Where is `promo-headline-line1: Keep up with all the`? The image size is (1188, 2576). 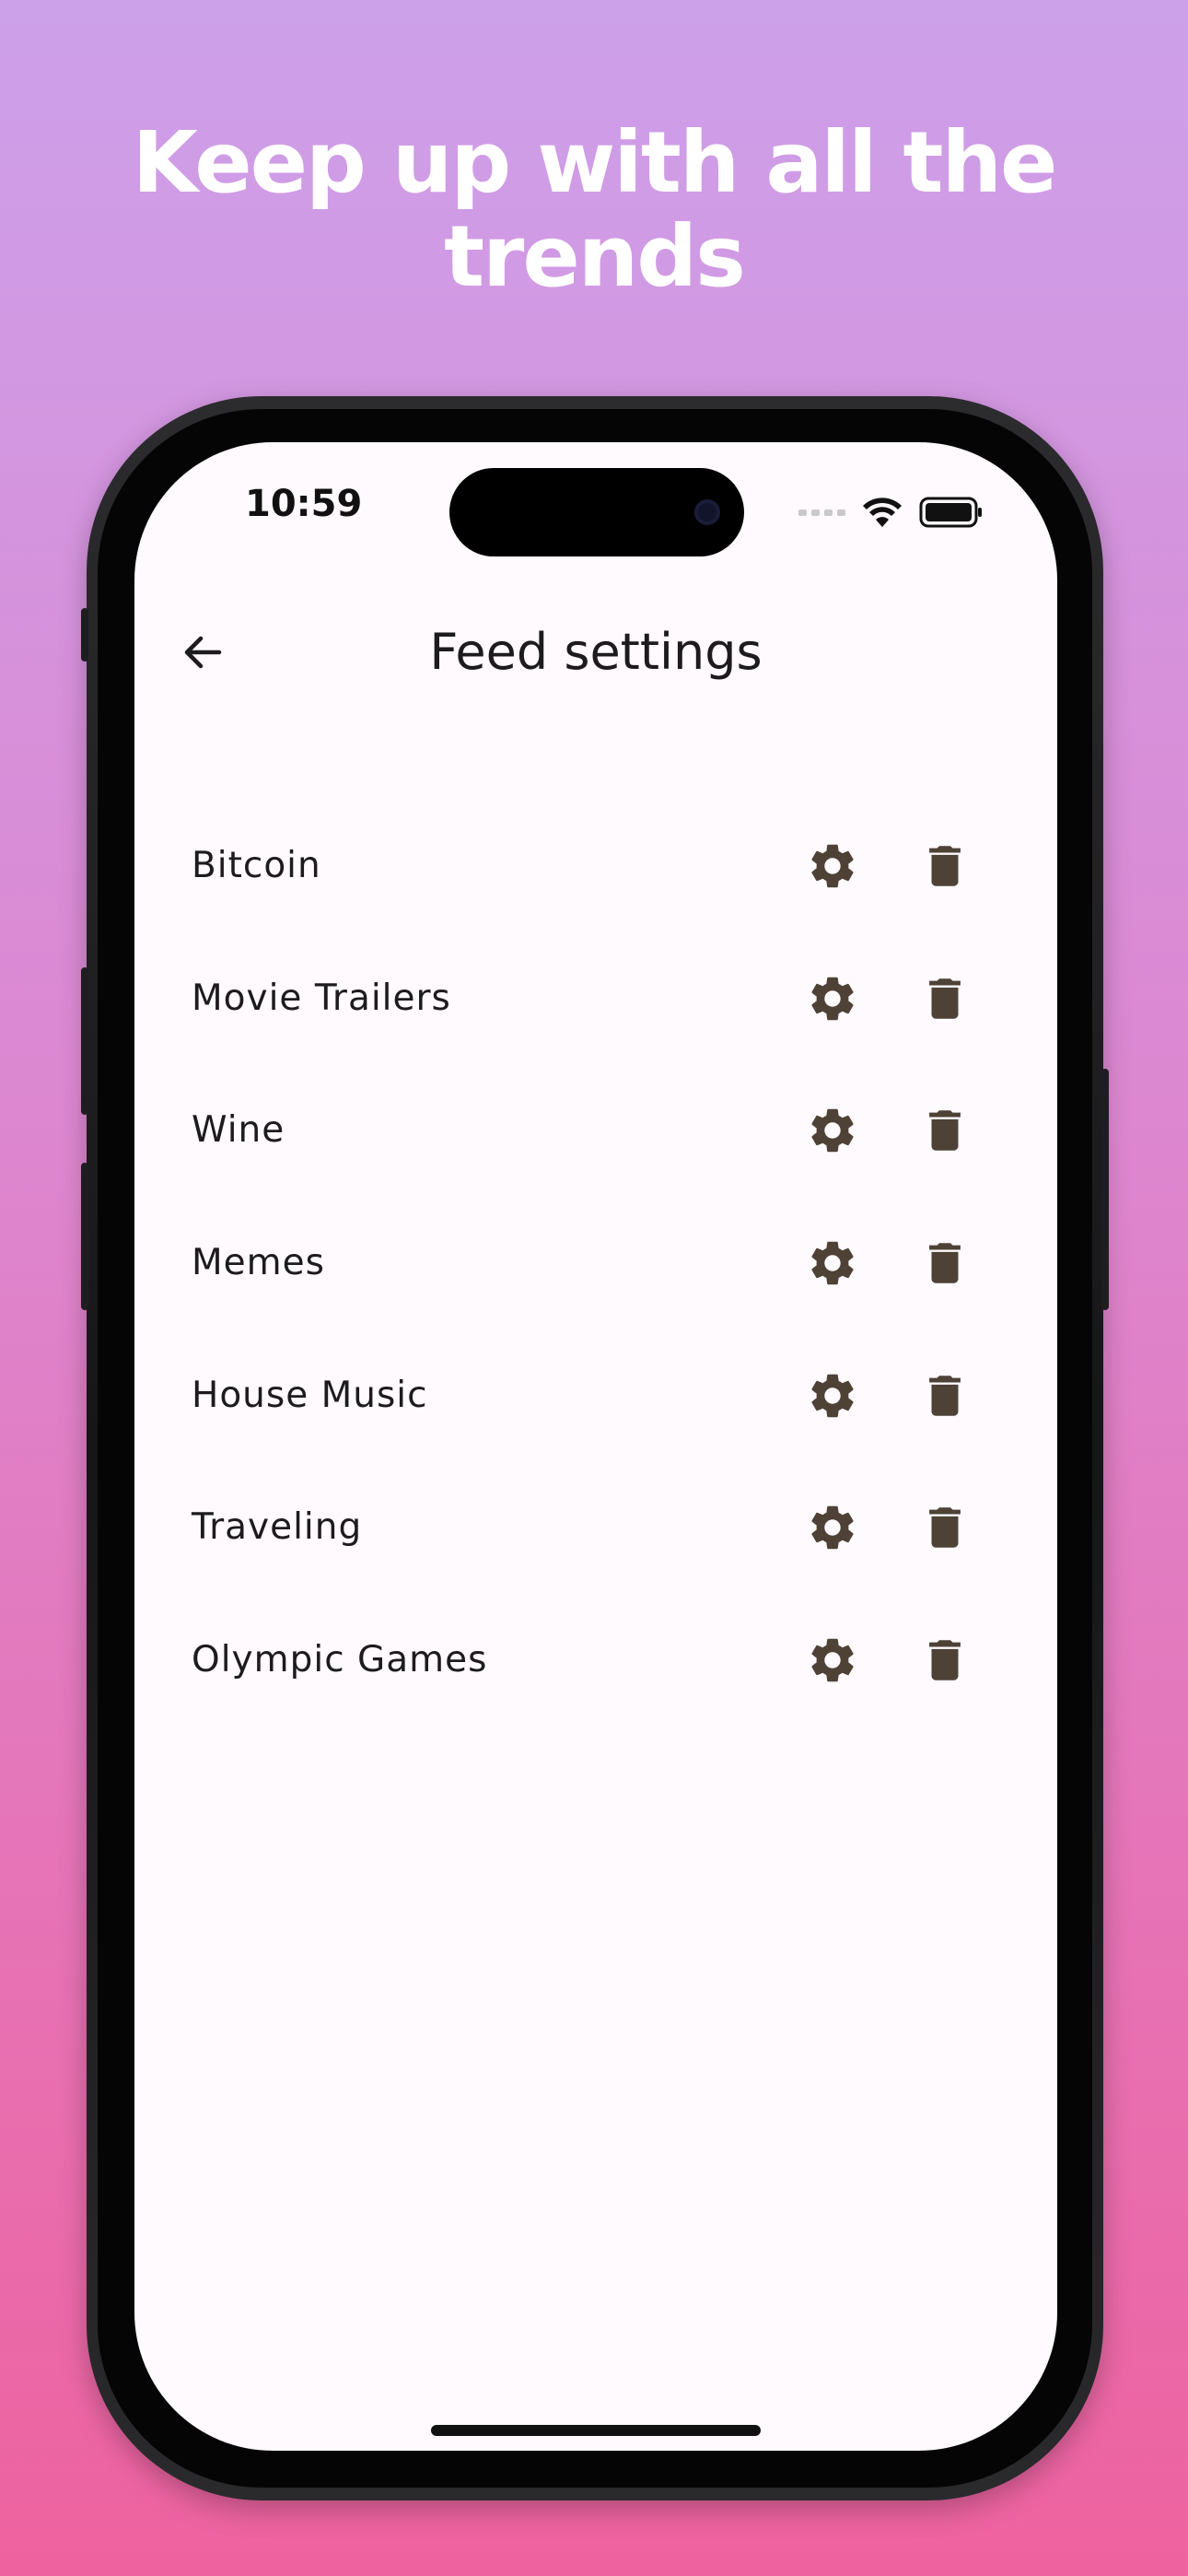
promo-headline-line1: Keep up with all the is located at coordinates (595, 162).